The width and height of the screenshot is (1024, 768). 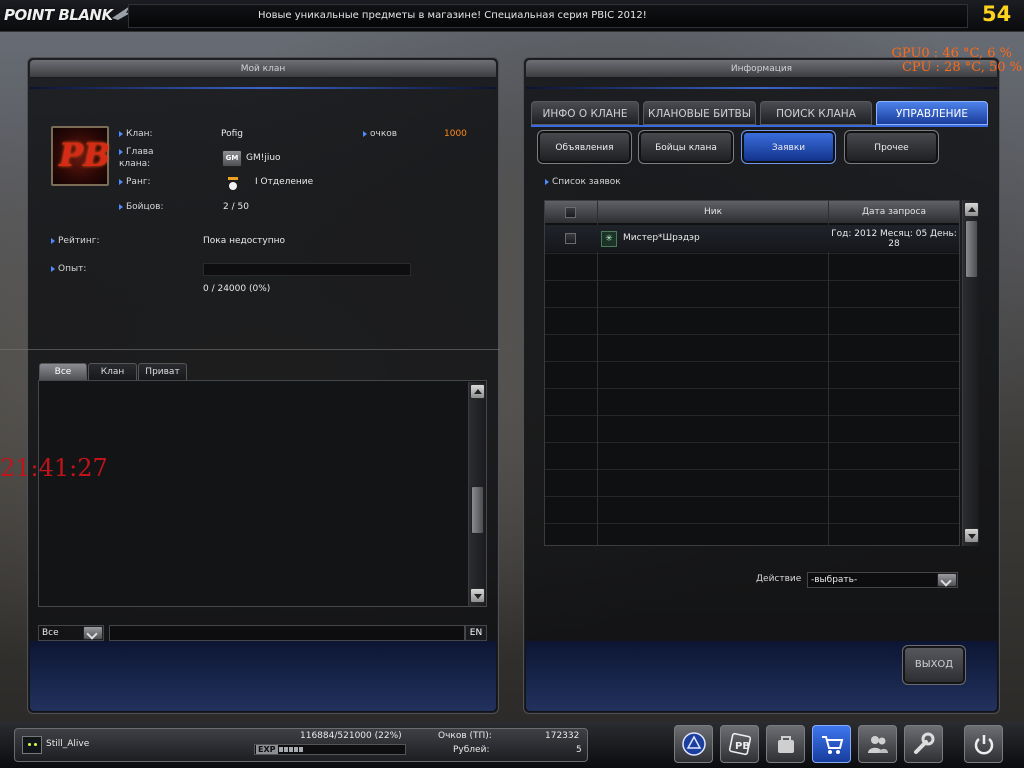 I want to click on clan-menu-button, so click(x=693, y=744).